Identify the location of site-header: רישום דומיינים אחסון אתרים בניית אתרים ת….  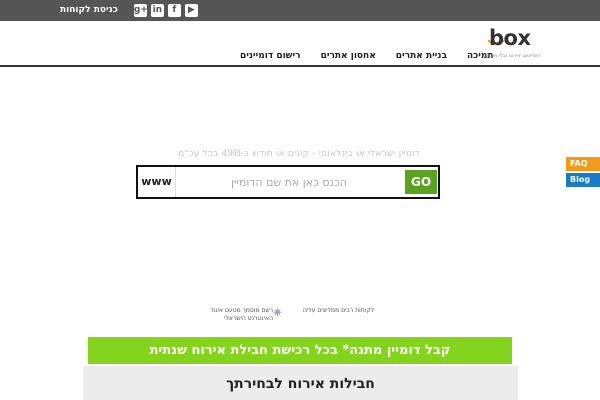
(300, 44).